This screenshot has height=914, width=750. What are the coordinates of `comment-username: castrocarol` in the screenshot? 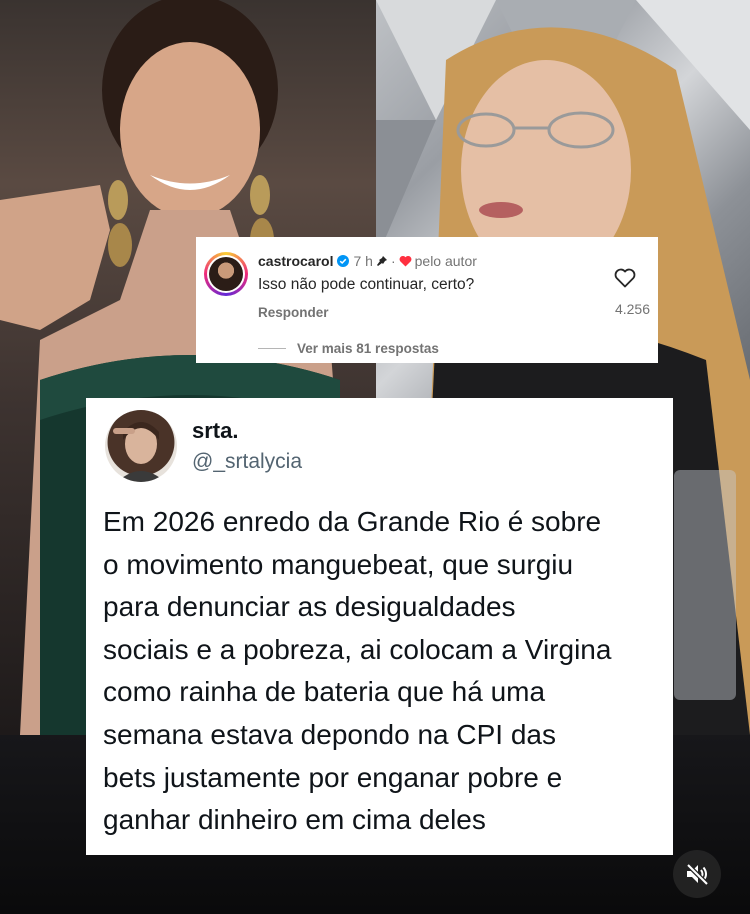 It's located at (295, 261).